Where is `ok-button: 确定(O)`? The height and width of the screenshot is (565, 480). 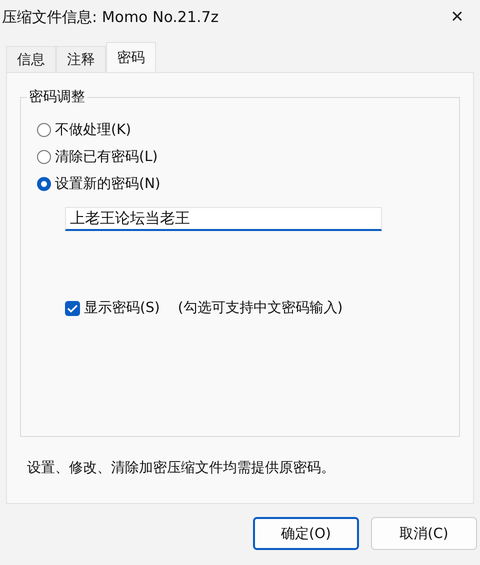 ok-button: 确定(O) is located at coordinates (306, 533).